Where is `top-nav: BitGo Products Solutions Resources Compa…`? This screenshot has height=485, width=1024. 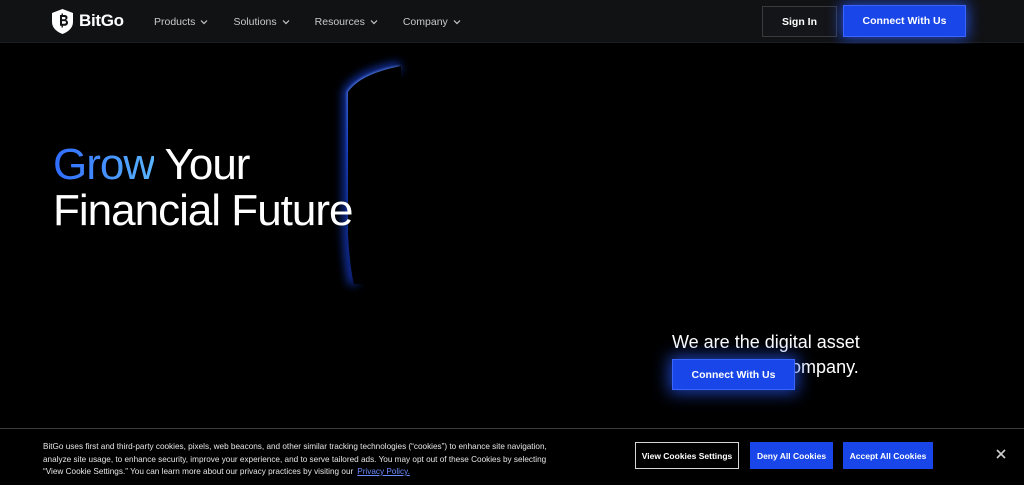 top-nav: BitGo Products Solutions Resources Compa… is located at coordinates (512, 21).